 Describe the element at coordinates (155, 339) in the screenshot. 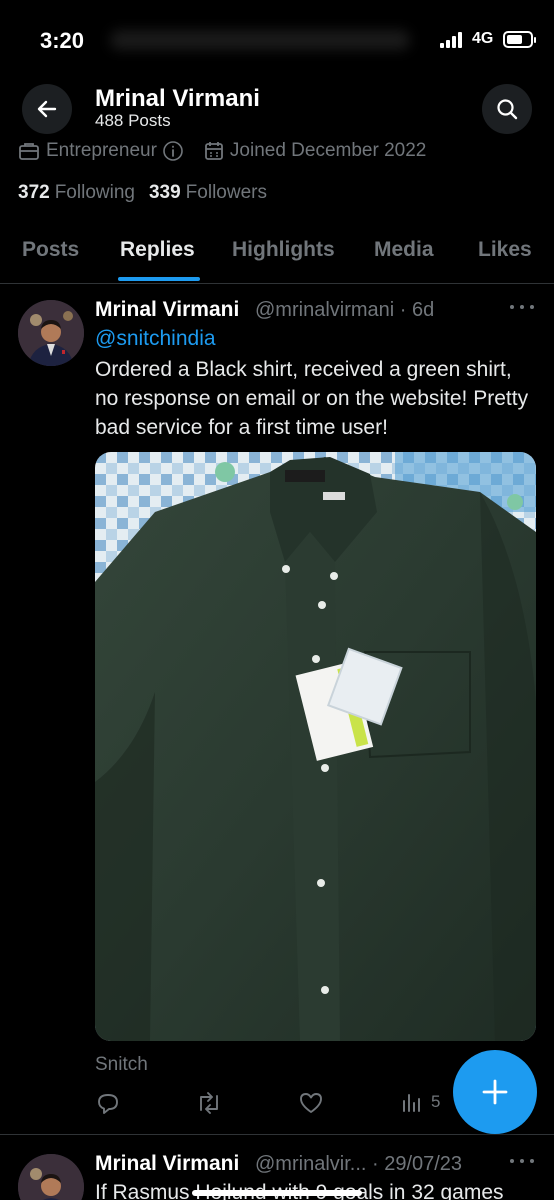

I see `tweet-mention: @snitchindia` at that location.